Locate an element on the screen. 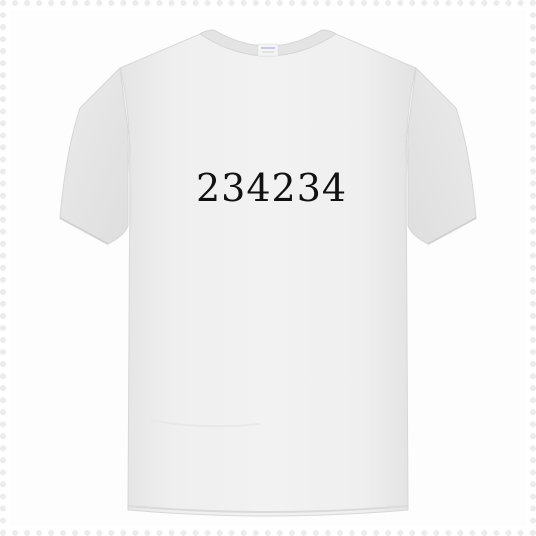 This screenshot has width=536, height=536. right-sleeve is located at coordinates (442, 155).